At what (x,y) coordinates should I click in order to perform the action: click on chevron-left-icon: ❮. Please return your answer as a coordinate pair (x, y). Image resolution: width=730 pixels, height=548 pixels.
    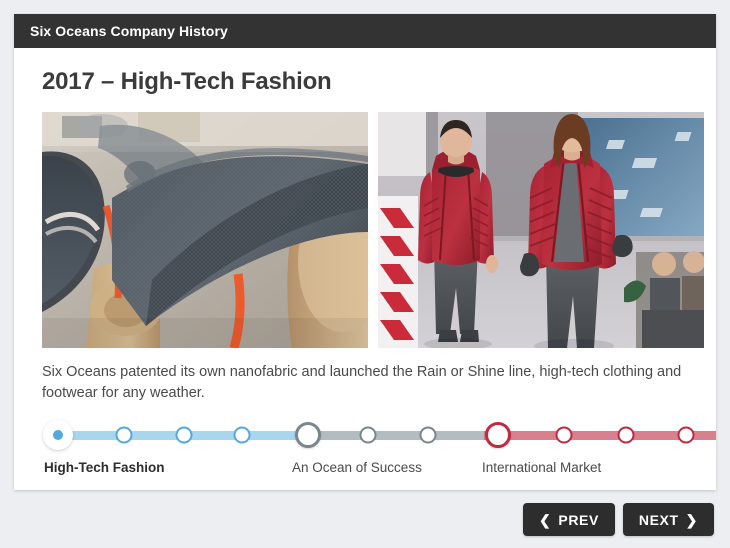
    Looking at the image, I should click on (545, 519).